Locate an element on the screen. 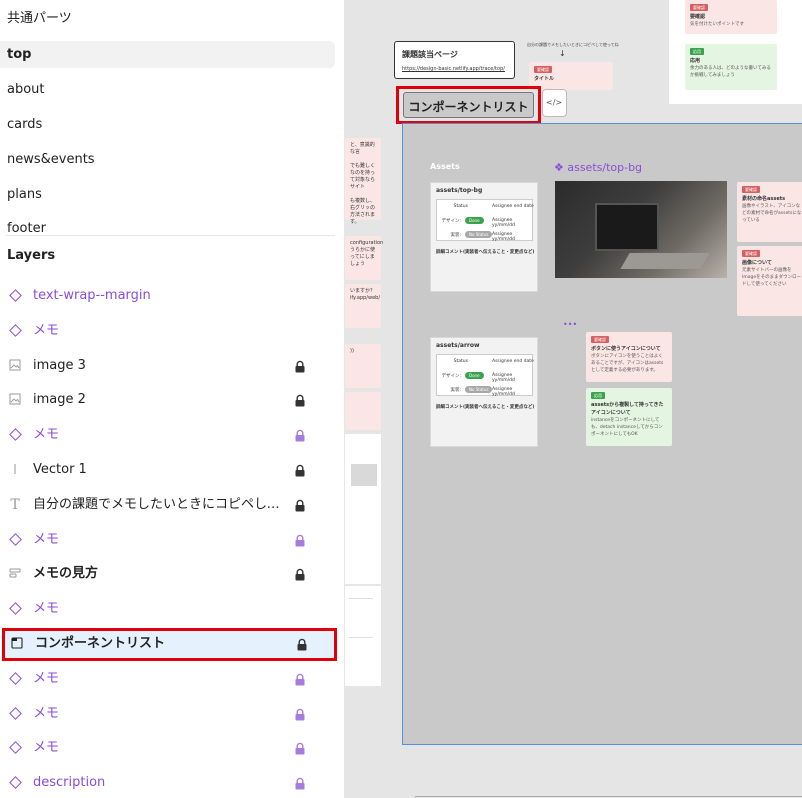  layer-label: Vector 1 is located at coordinates (60, 469).